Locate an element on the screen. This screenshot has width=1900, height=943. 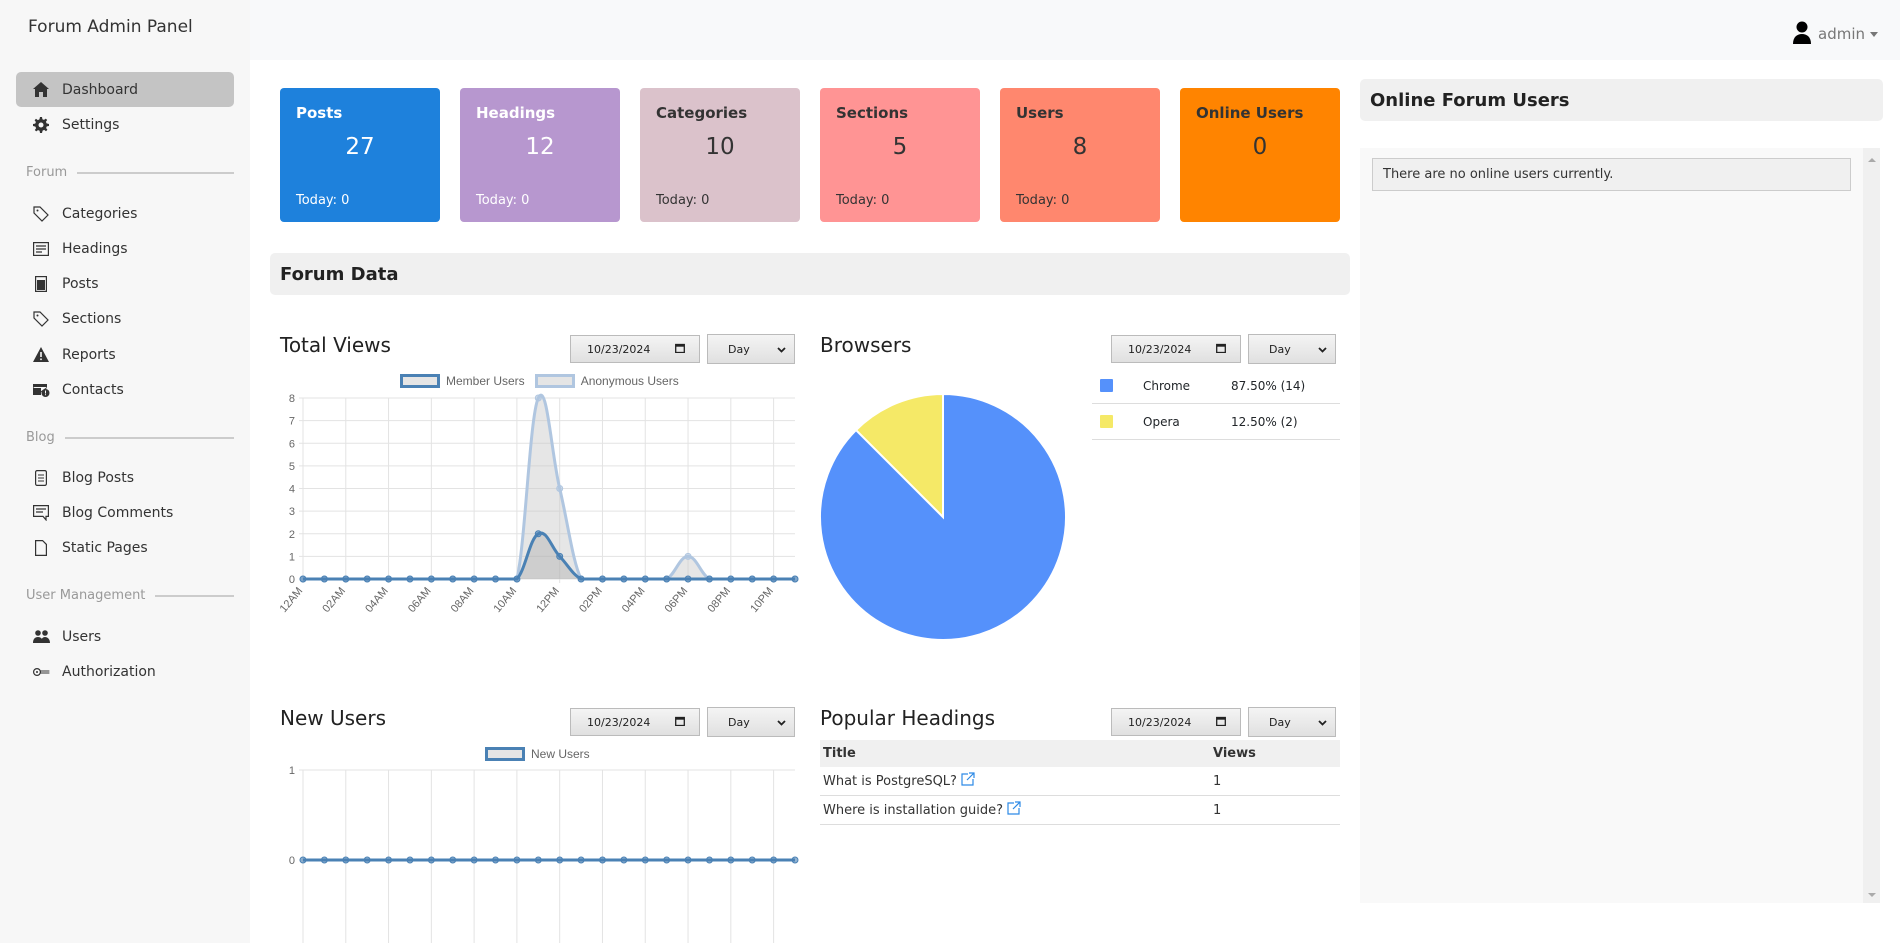
chevron-down-icon is located at coordinates (781, 722).